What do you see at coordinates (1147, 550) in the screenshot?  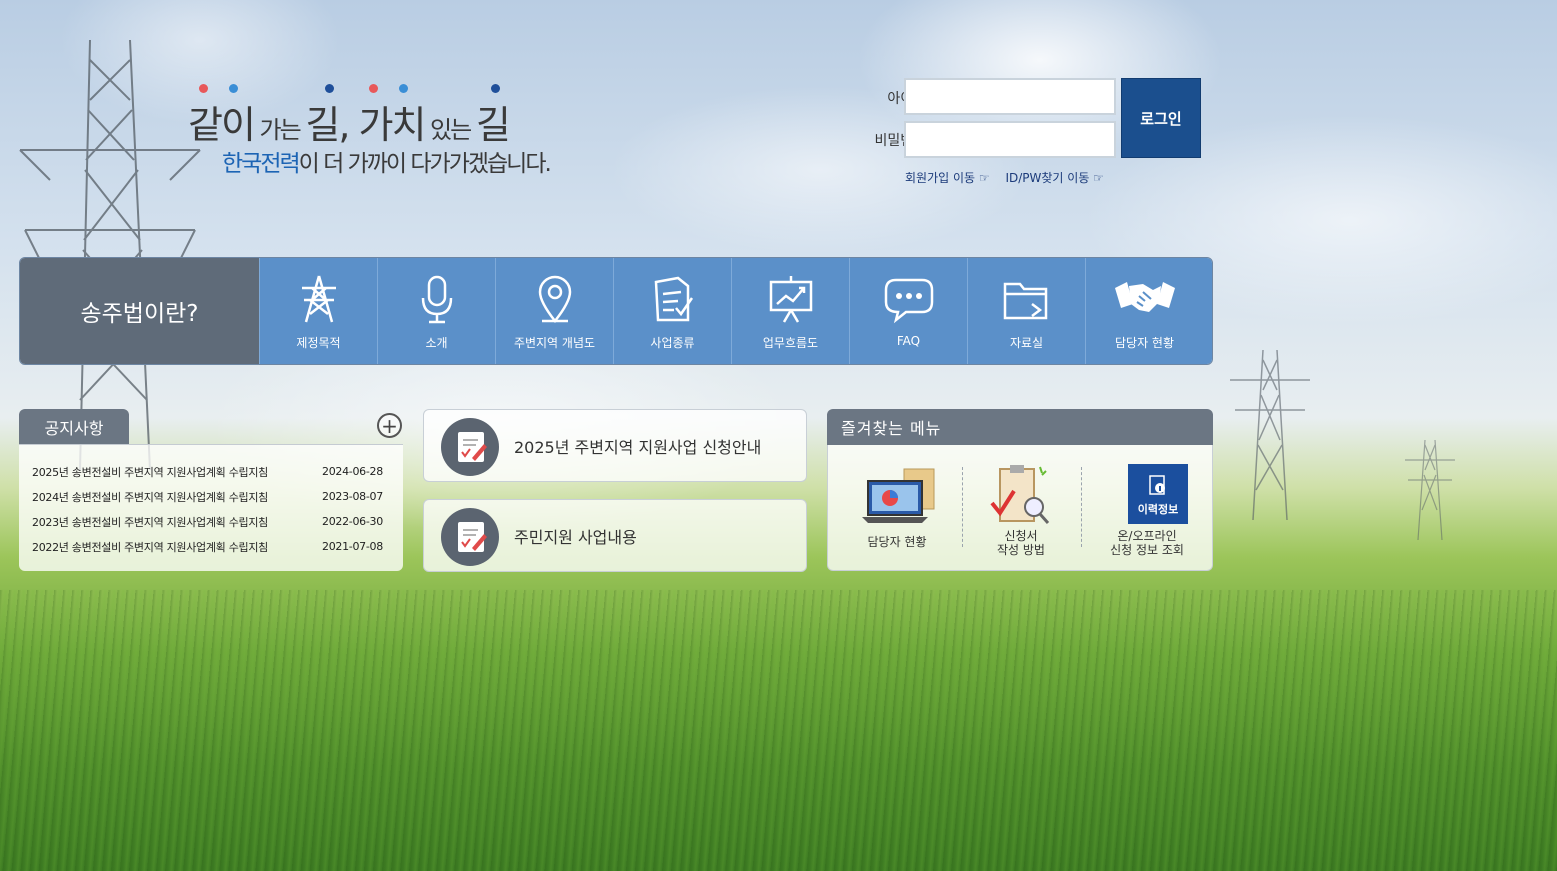 I see `favorite-label: 신청 정보 조회` at bounding box center [1147, 550].